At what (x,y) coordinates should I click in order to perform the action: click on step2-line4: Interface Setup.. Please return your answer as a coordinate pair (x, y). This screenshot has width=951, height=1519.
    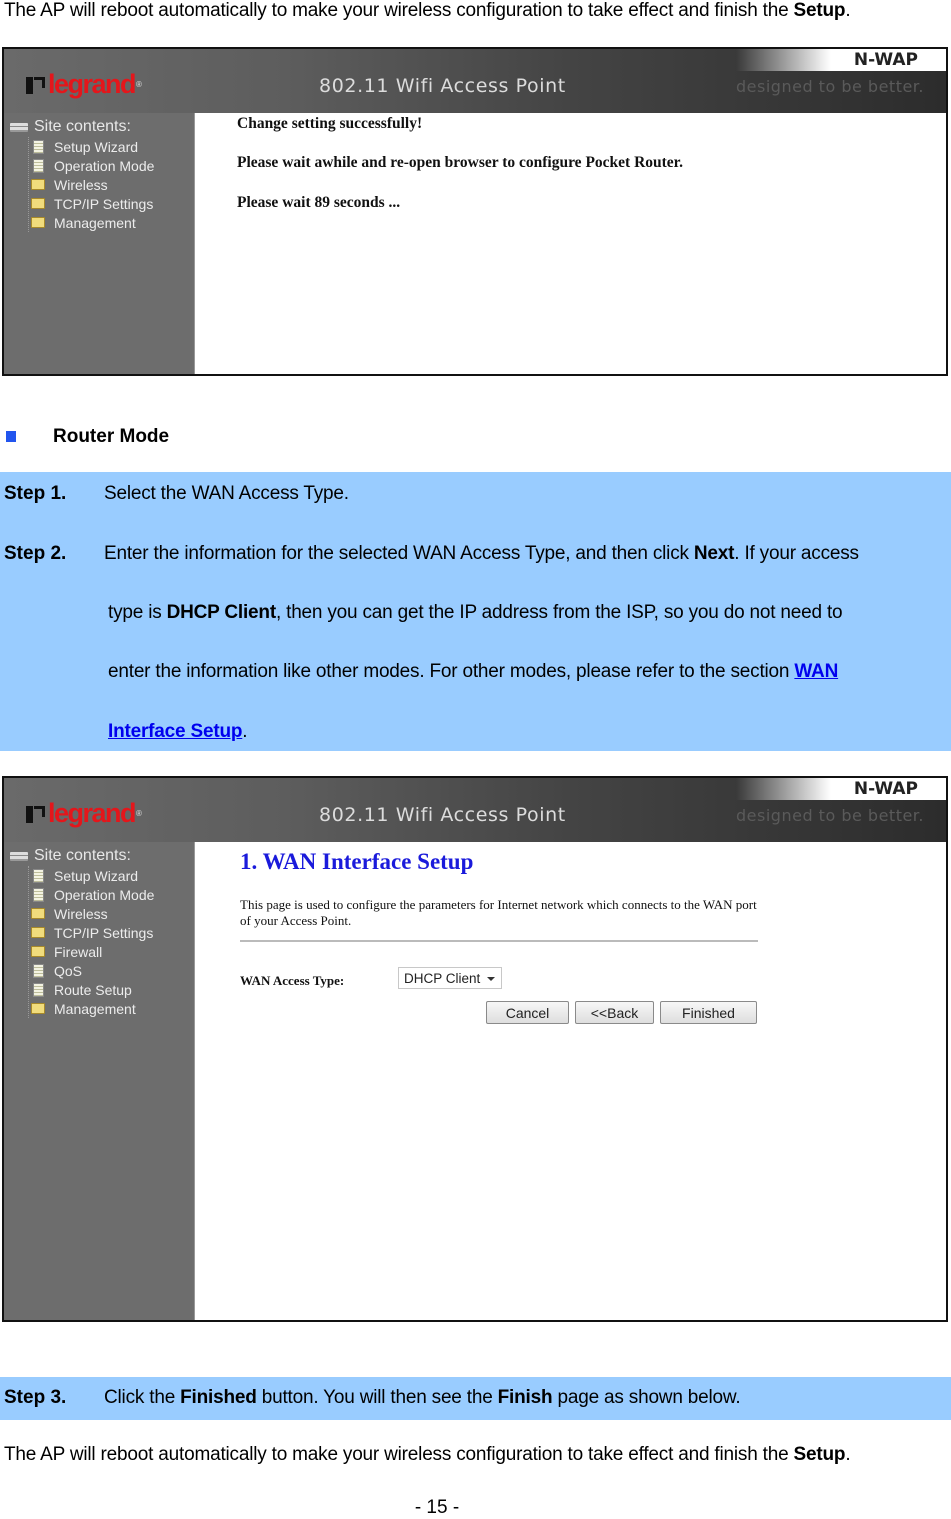
    Looking at the image, I should click on (178, 732).